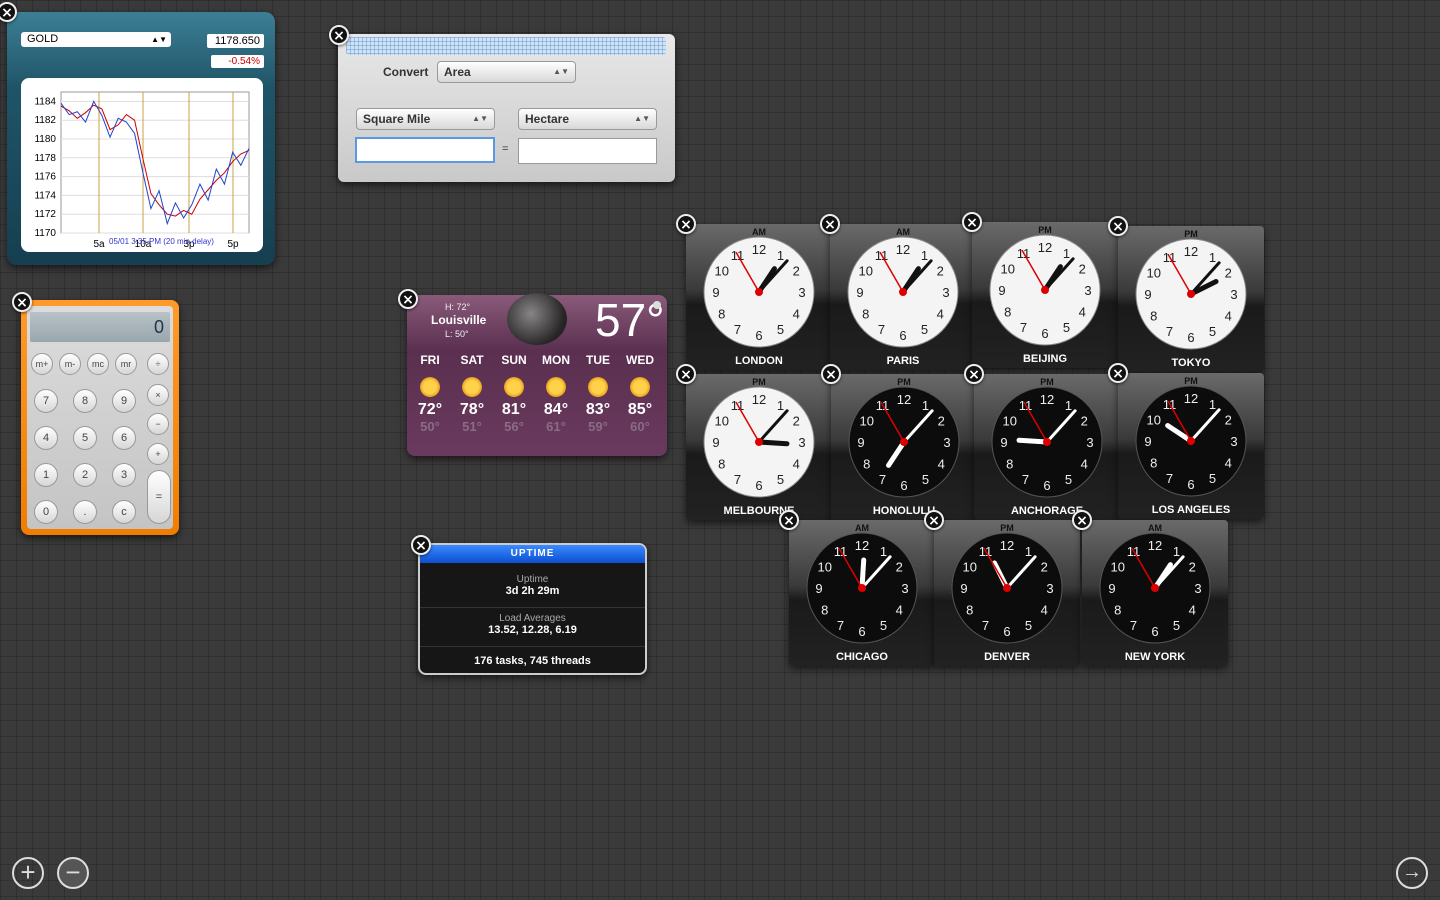  Describe the element at coordinates (159, 497) in the screenshot. I see `equals-key: =` at that location.